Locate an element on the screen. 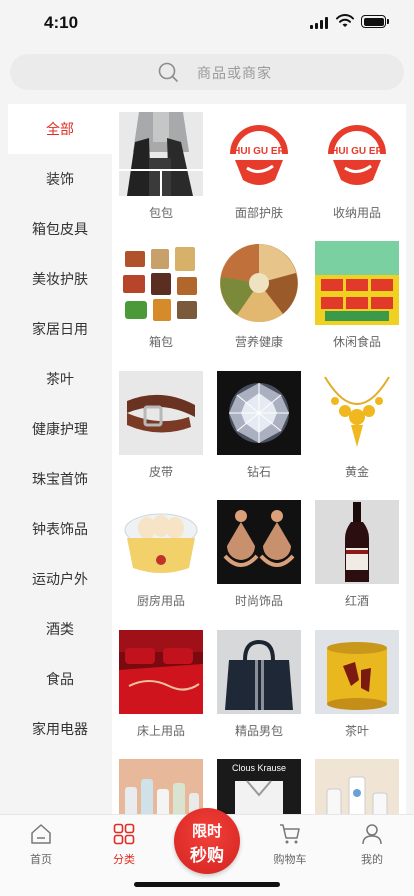 Image resolution: width=414 pixels, height=896 pixels. product-label: 红酒 is located at coordinates (356, 601).